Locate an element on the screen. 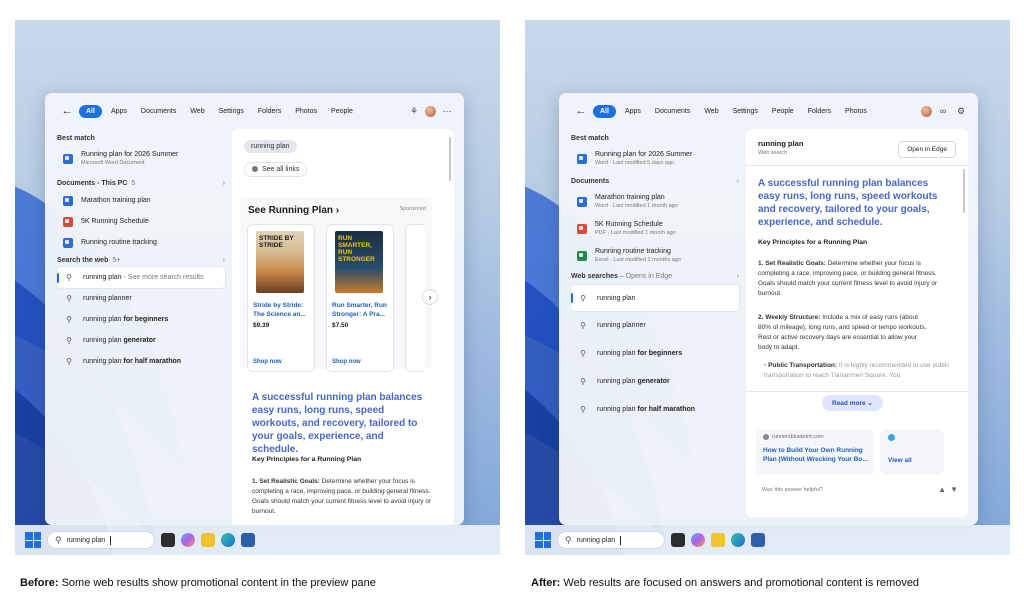  share-icon: ∞ is located at coordinates (943, 111).